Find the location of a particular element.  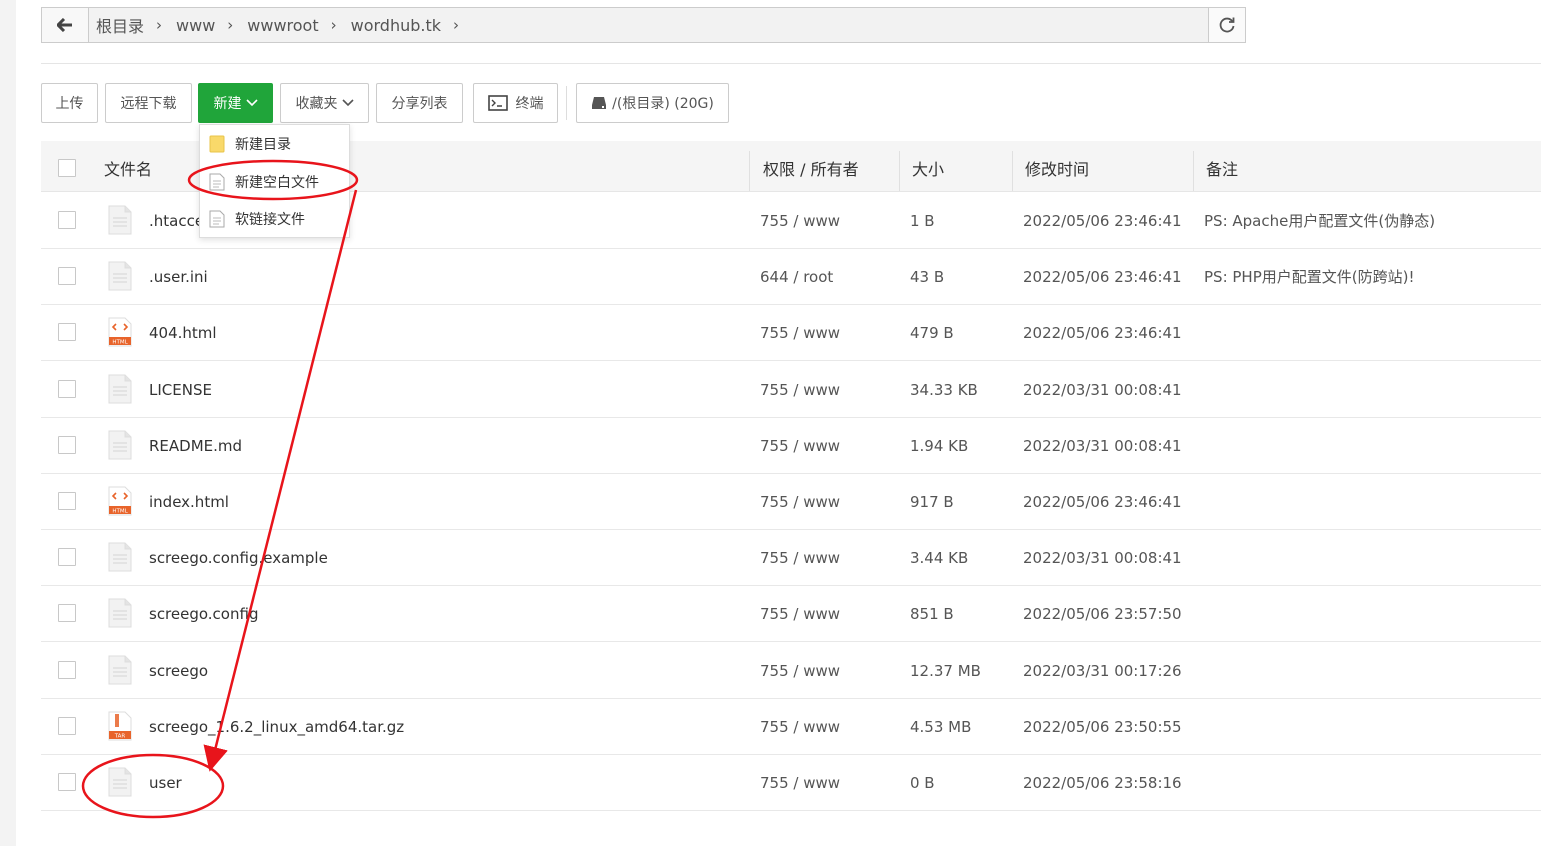

favorites-button: 收藏夹 is located at coordinates (324, 103).